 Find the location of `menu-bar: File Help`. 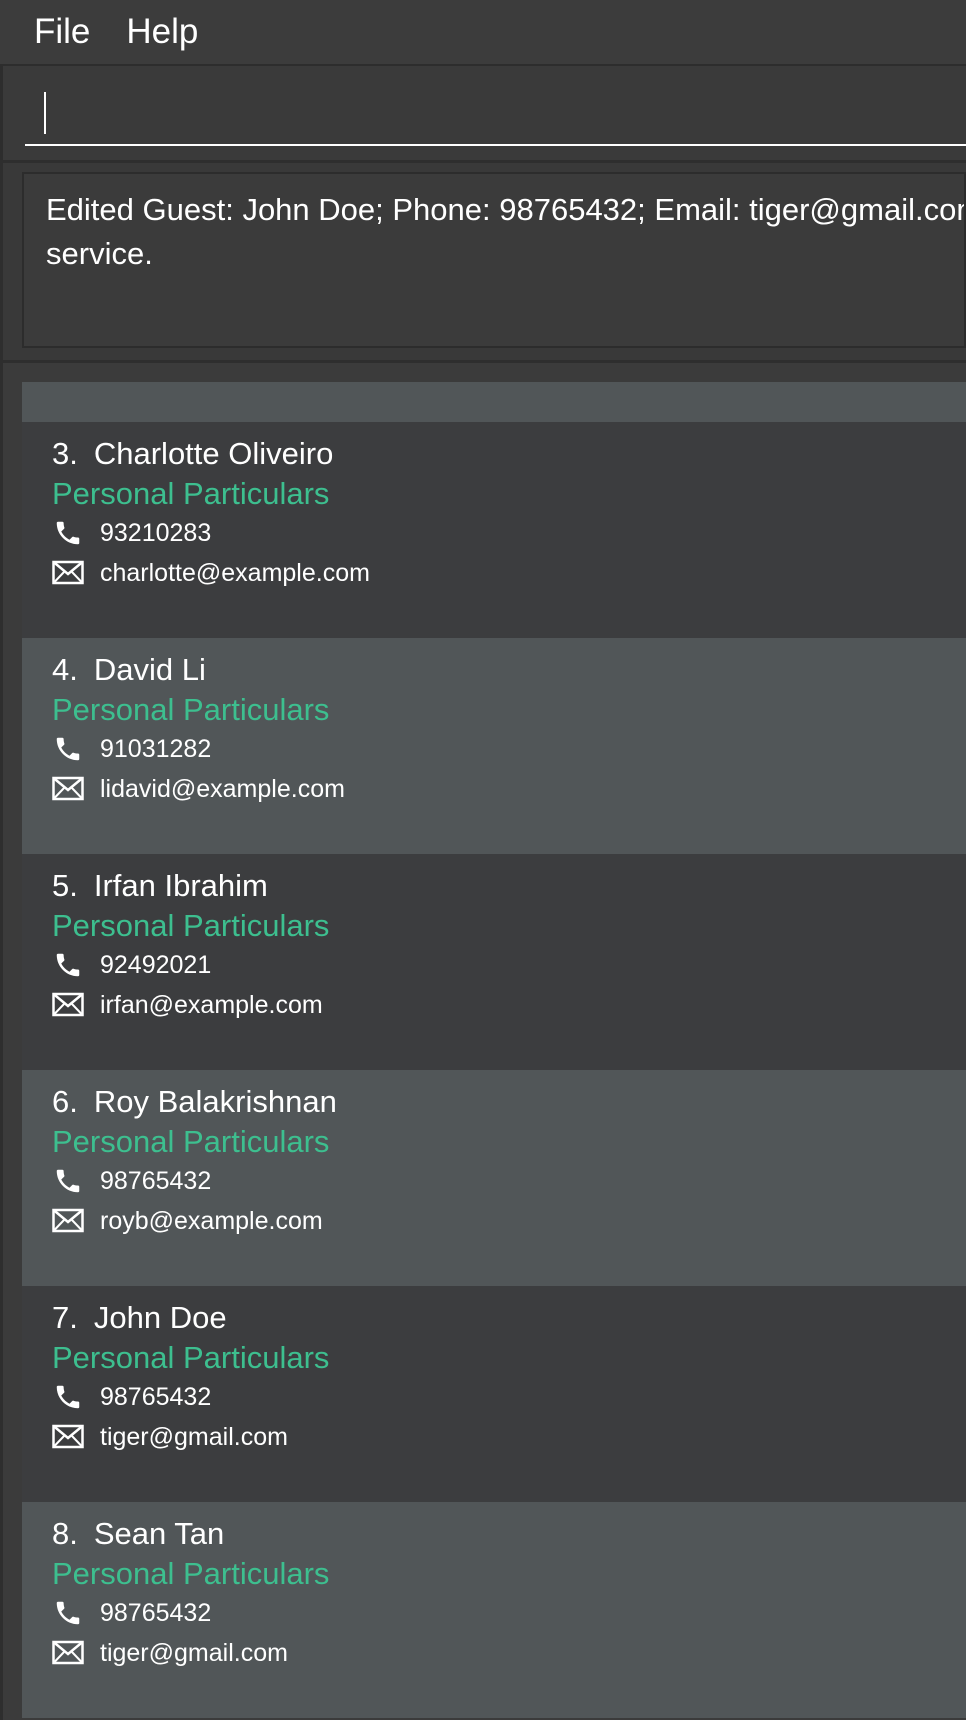

menu-bar: File Help is located at coordinates (483, 32).